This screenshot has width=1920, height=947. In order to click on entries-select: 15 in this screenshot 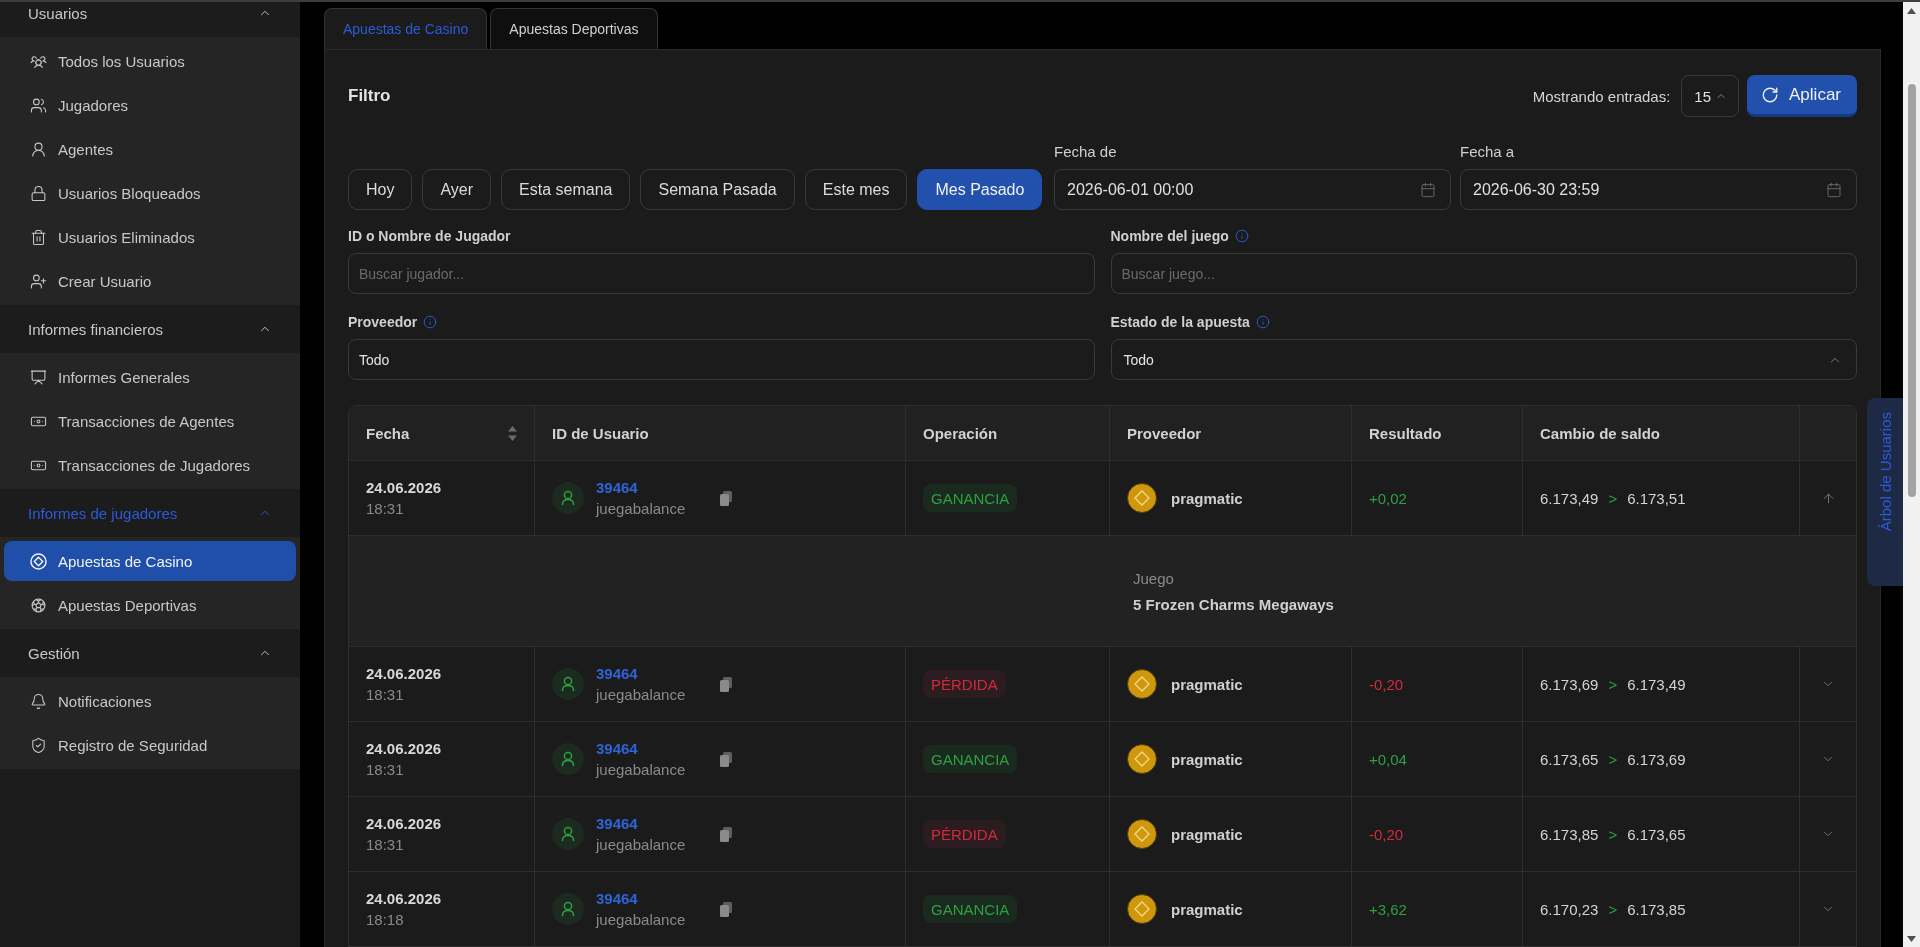, I will do `click(1710, 96)`.